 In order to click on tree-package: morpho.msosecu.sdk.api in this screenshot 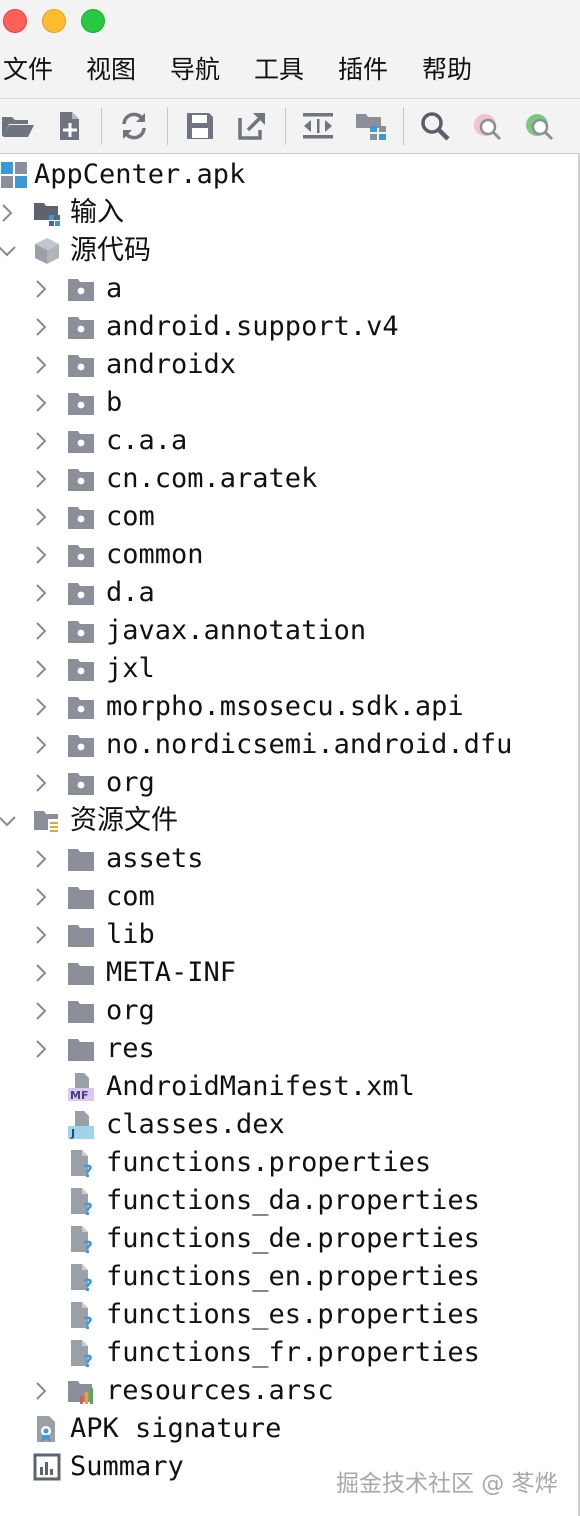, I will do `click(289, 707)`.